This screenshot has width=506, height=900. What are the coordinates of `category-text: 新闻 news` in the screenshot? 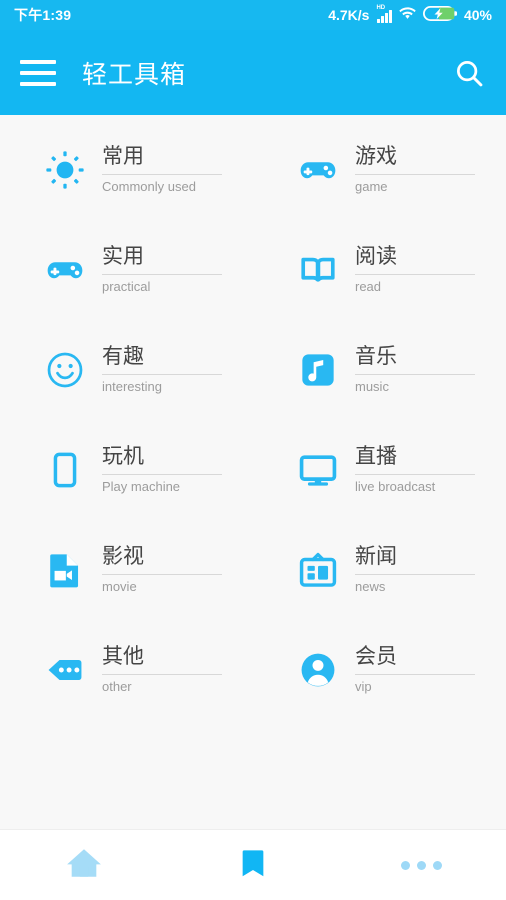 It's located at (415, 569).